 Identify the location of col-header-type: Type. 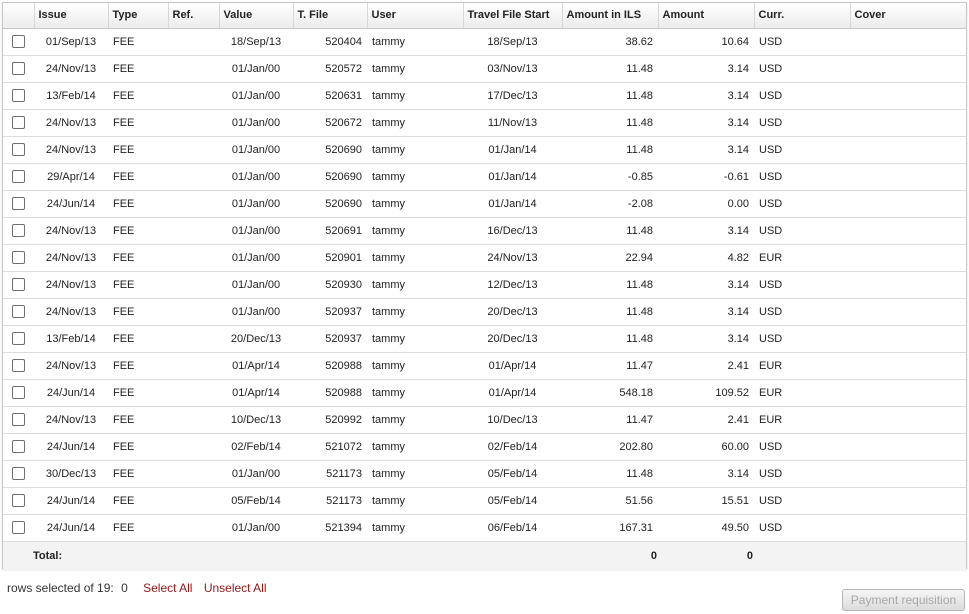
(137, 16).